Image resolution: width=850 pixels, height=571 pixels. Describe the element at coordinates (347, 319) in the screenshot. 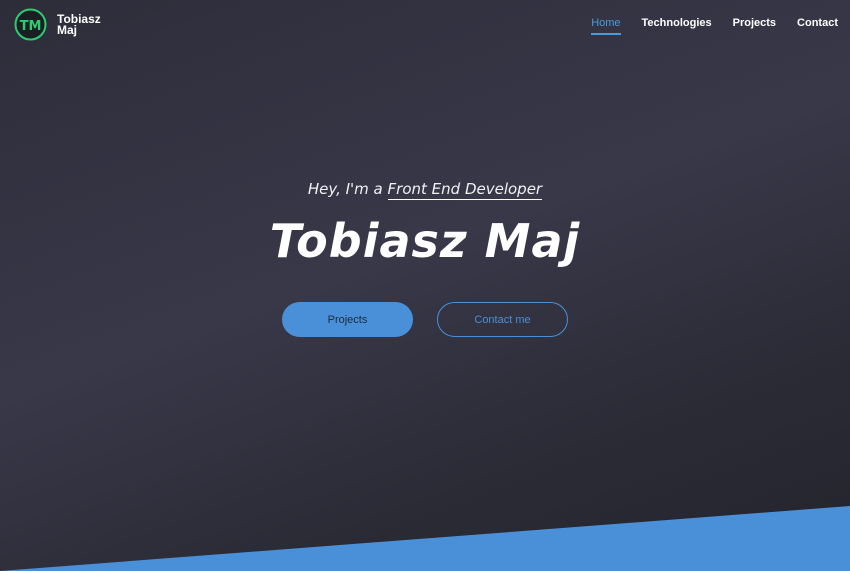

I see `projects-button: Projects` at that location.